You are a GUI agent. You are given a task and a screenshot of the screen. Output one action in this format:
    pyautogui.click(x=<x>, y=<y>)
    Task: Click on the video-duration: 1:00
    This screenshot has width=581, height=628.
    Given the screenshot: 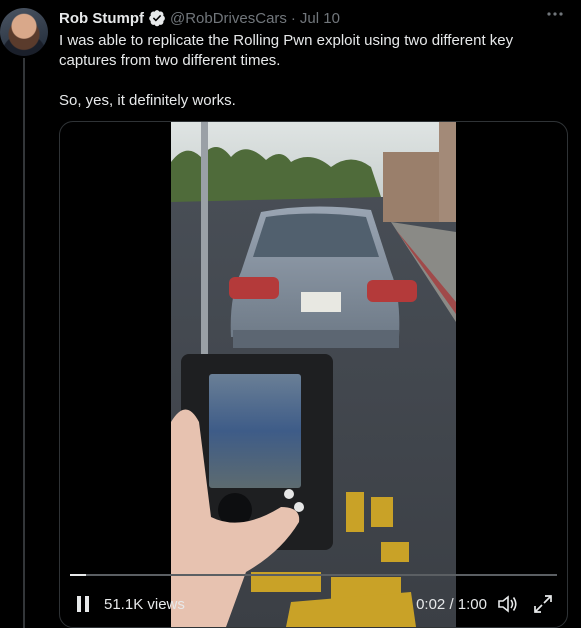 What is the action you would take?
    pyautogui.click(x=472, y=604)
    